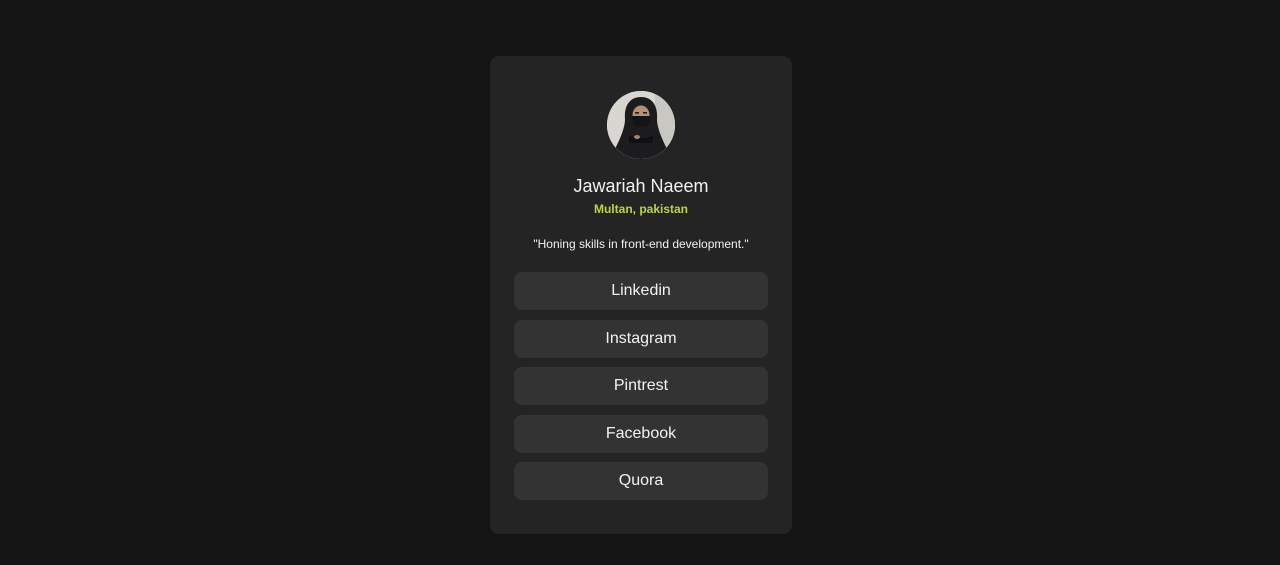  I want to click on facebook-button: Facebook, so click(641, 433).